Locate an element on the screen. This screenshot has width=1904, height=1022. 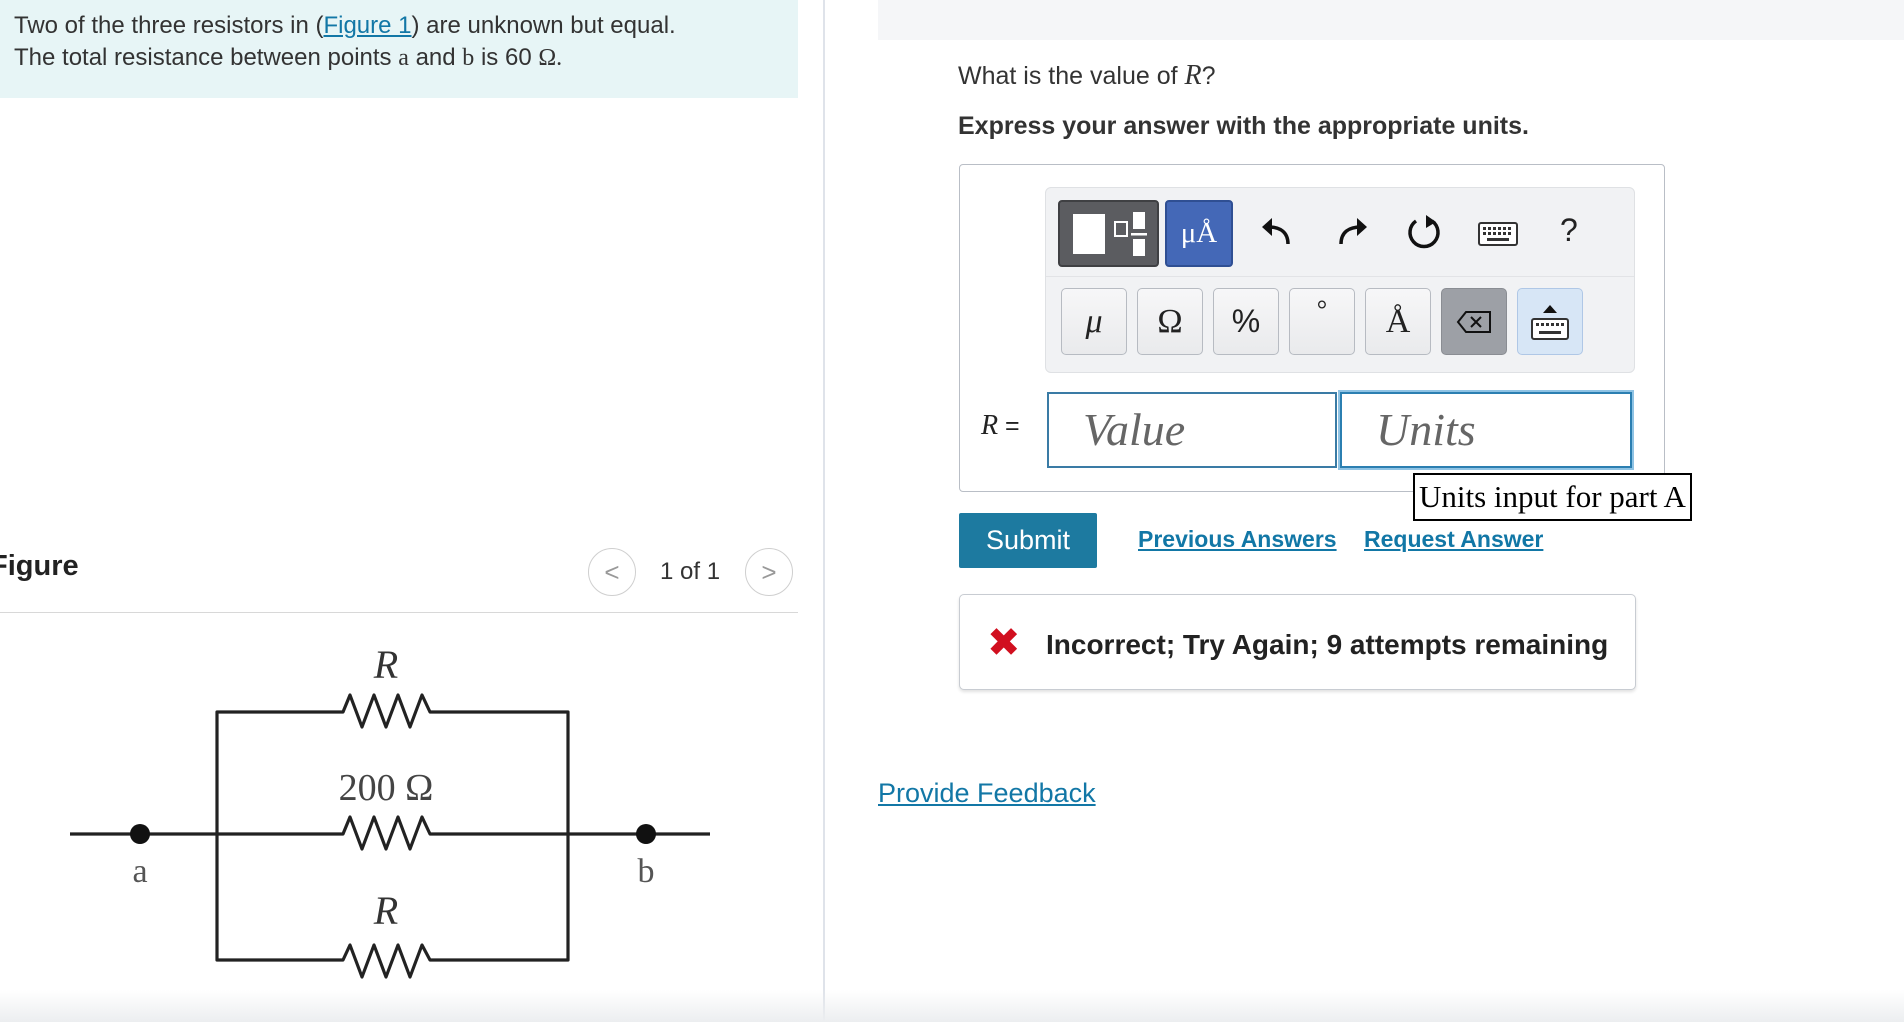
backspace-icon is located at coordinates (1473, 321).